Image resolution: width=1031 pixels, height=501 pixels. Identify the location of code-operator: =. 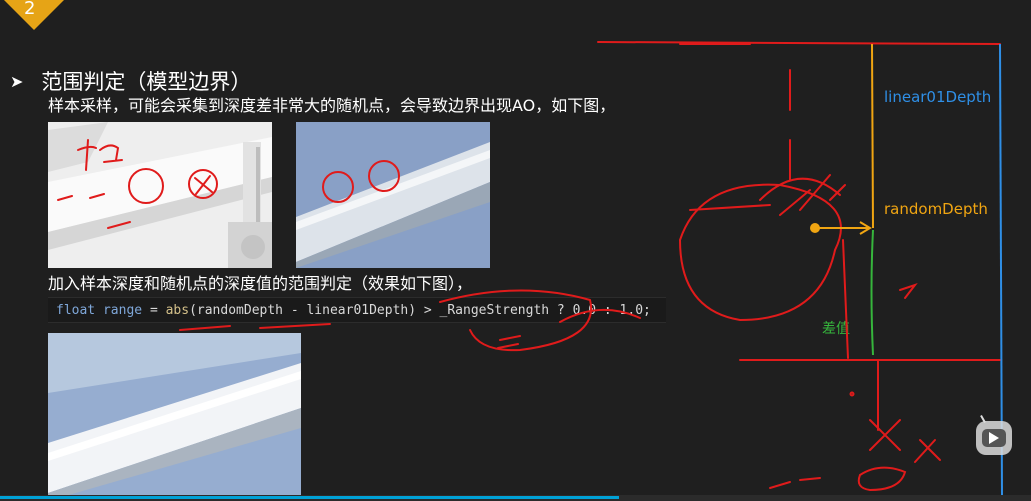
(157, 310).